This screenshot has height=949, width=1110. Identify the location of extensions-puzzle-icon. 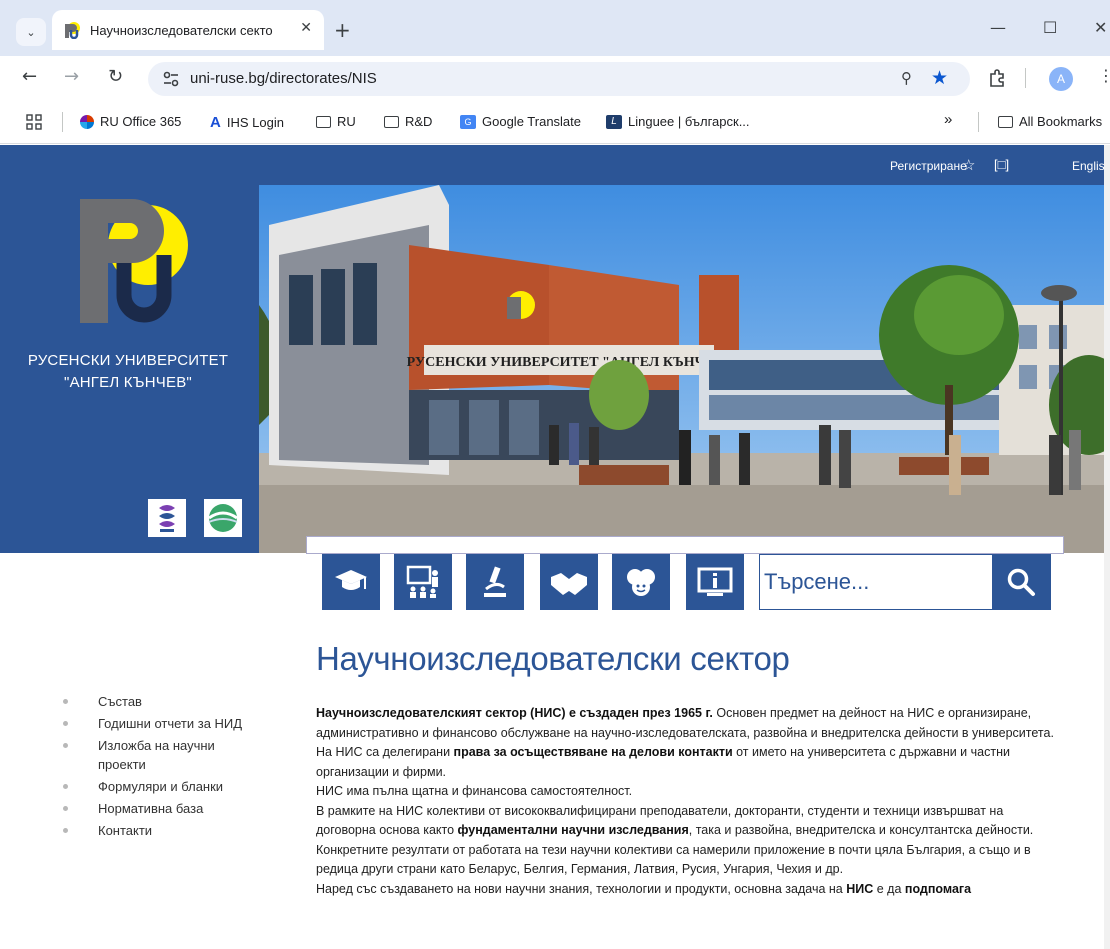
(997, 78).